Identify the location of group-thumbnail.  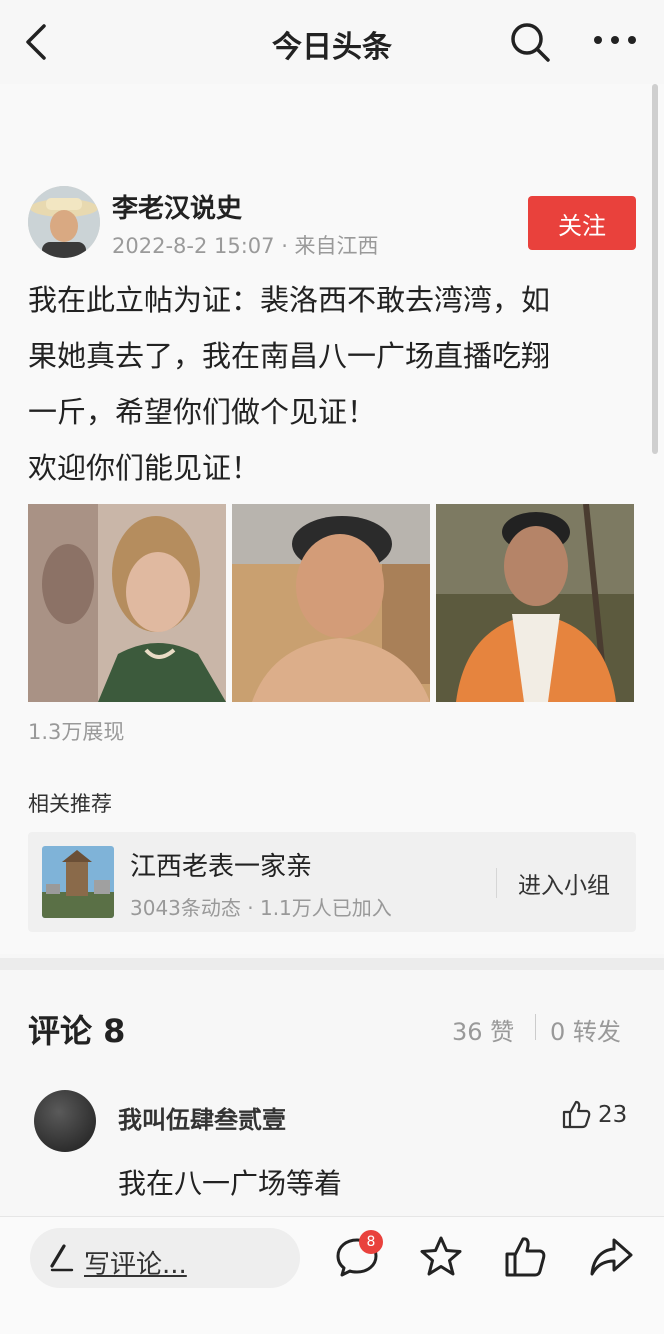
(78, 882).